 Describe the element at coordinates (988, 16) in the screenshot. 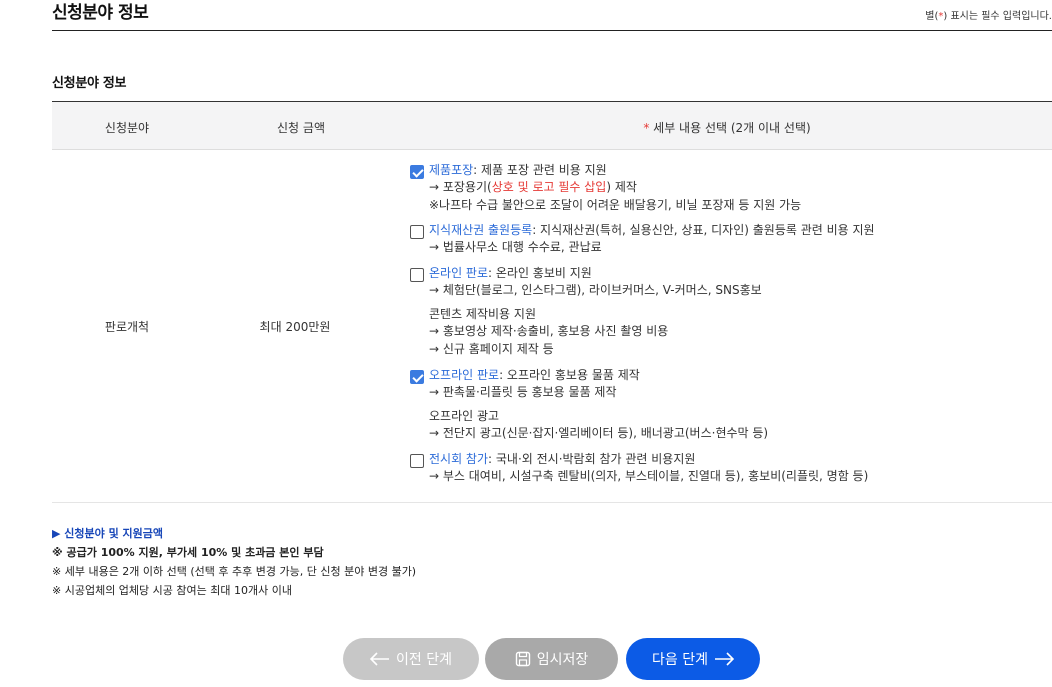

I see `required-note: 별(*) 표시는 필수 입력입니다.` at that location.